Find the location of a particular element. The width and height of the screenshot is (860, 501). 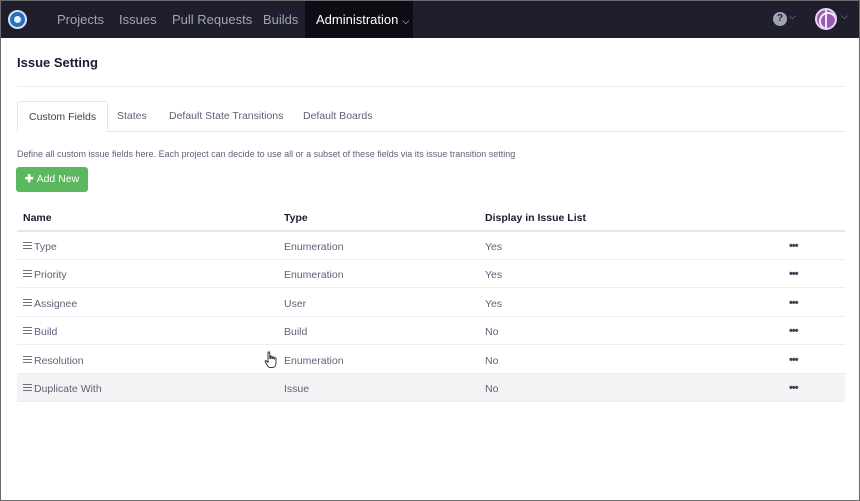

table-row: Priority Enumeration Yes ••• is located at coordinates (431, 274).